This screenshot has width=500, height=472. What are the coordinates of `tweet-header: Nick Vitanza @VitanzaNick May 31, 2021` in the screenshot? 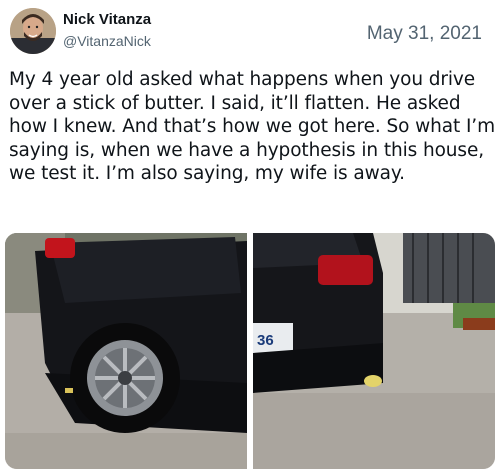 It's located at (250, 30).